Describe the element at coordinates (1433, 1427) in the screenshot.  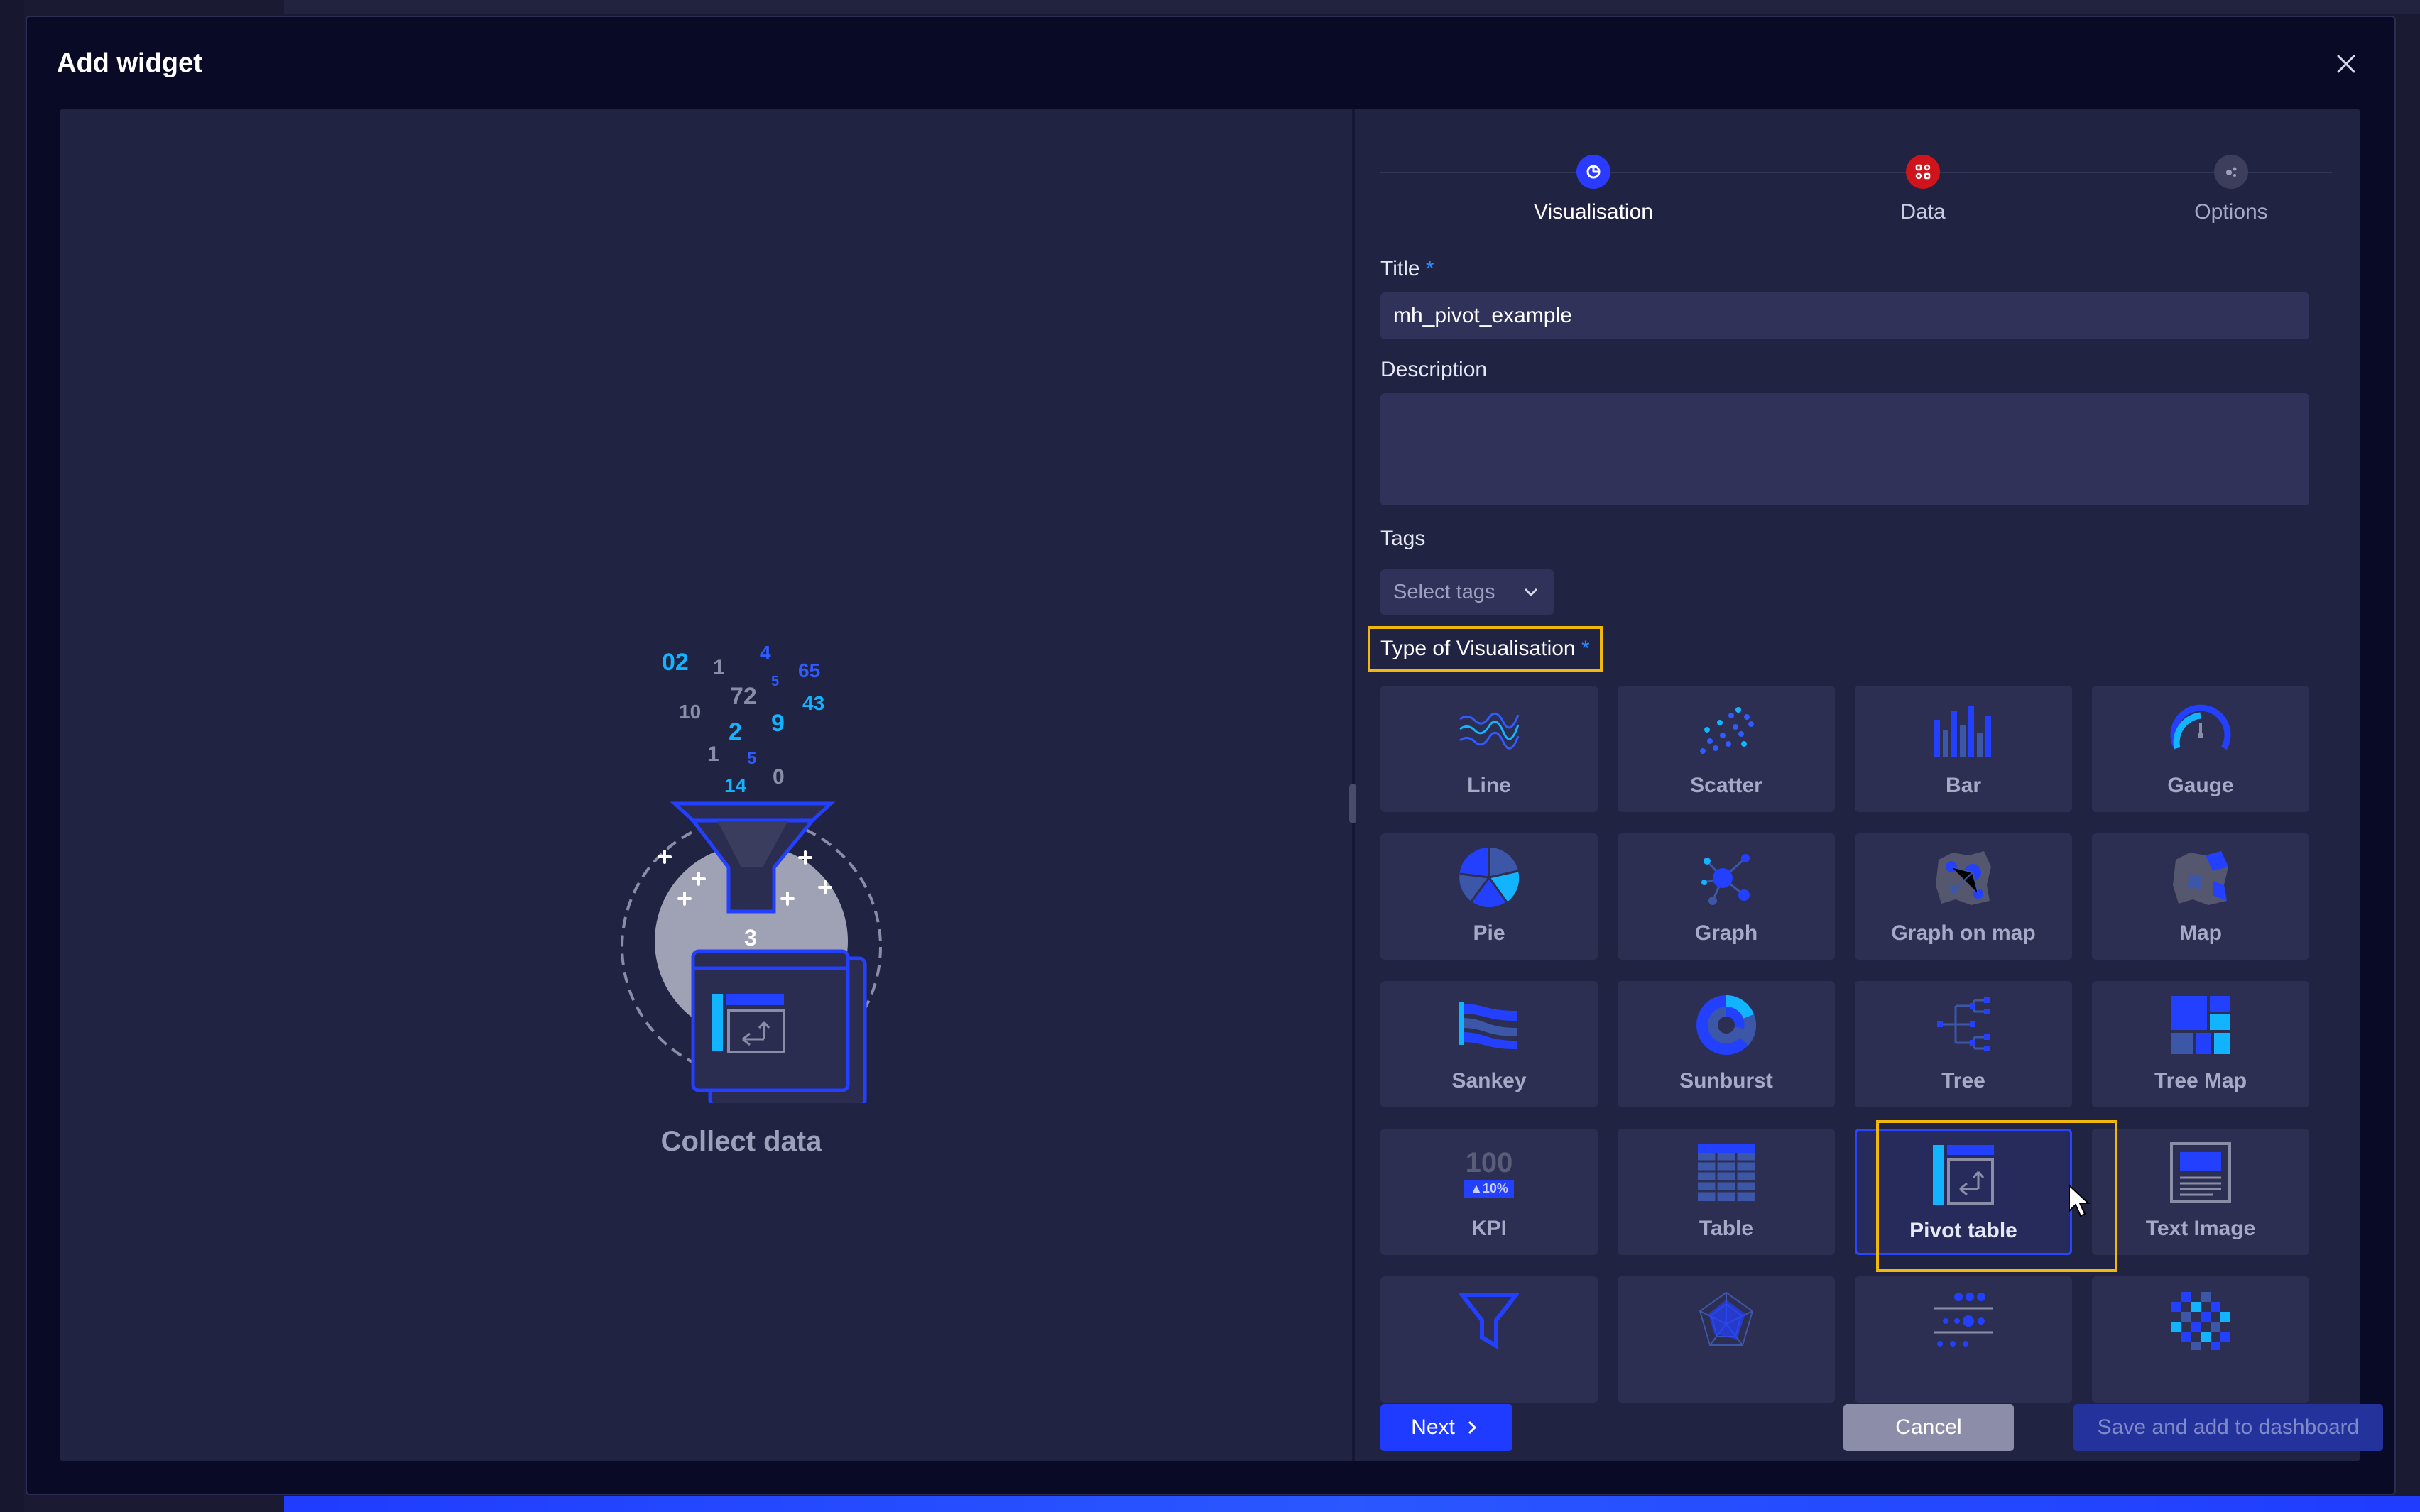
I see `next-button-label: Next` at that location.